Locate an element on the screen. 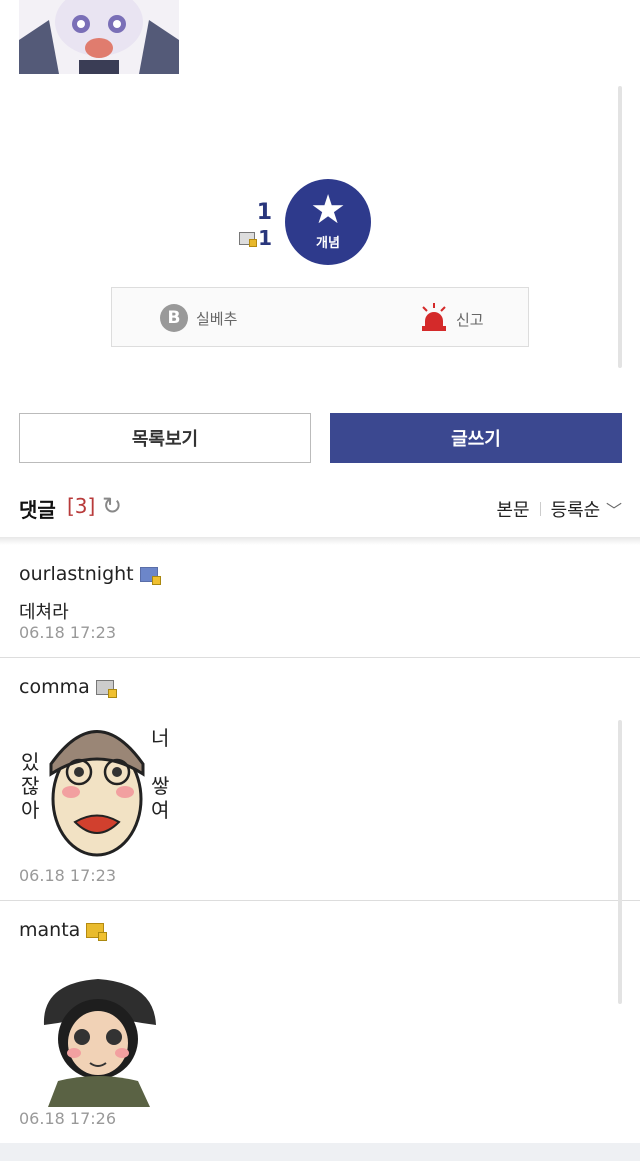 The image size is (640, 1161). sort-order-label: 등록순 is located at coordinates (575, 510).